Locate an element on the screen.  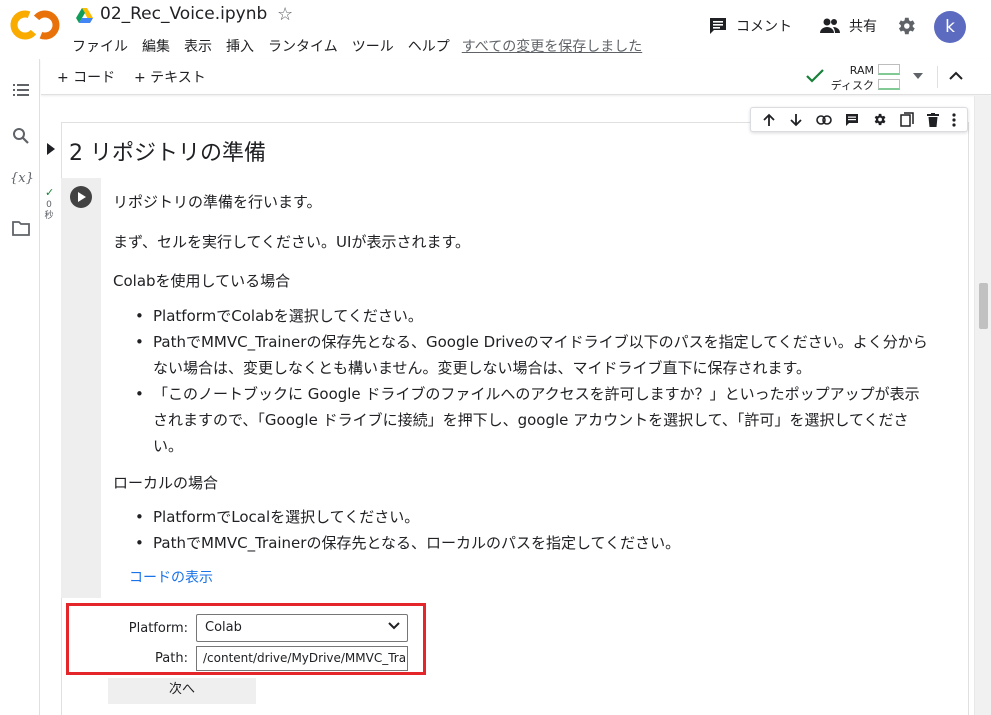
list-item-continued: い。 is located at coordinates (168, 446).